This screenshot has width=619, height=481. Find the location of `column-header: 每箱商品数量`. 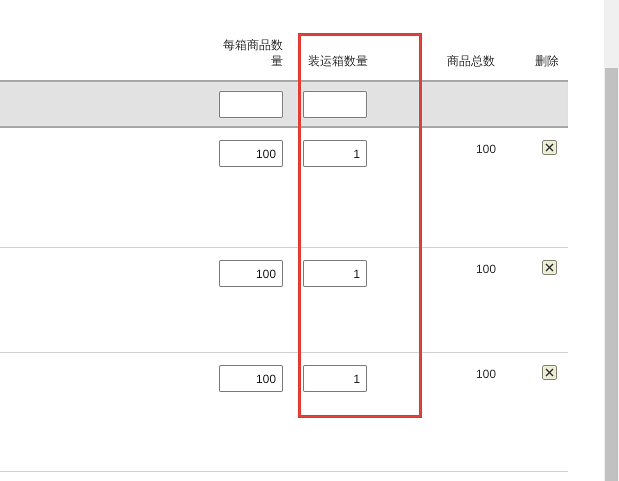

column-header: 每箱商品数量 is located at coordinates (252, 53).